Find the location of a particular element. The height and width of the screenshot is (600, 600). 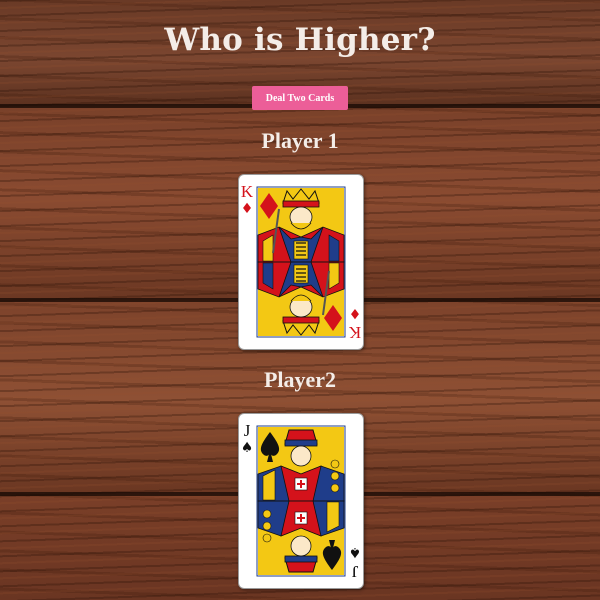

player-2-card: J ♠ J ♠ is located at coordinates (301, 501).